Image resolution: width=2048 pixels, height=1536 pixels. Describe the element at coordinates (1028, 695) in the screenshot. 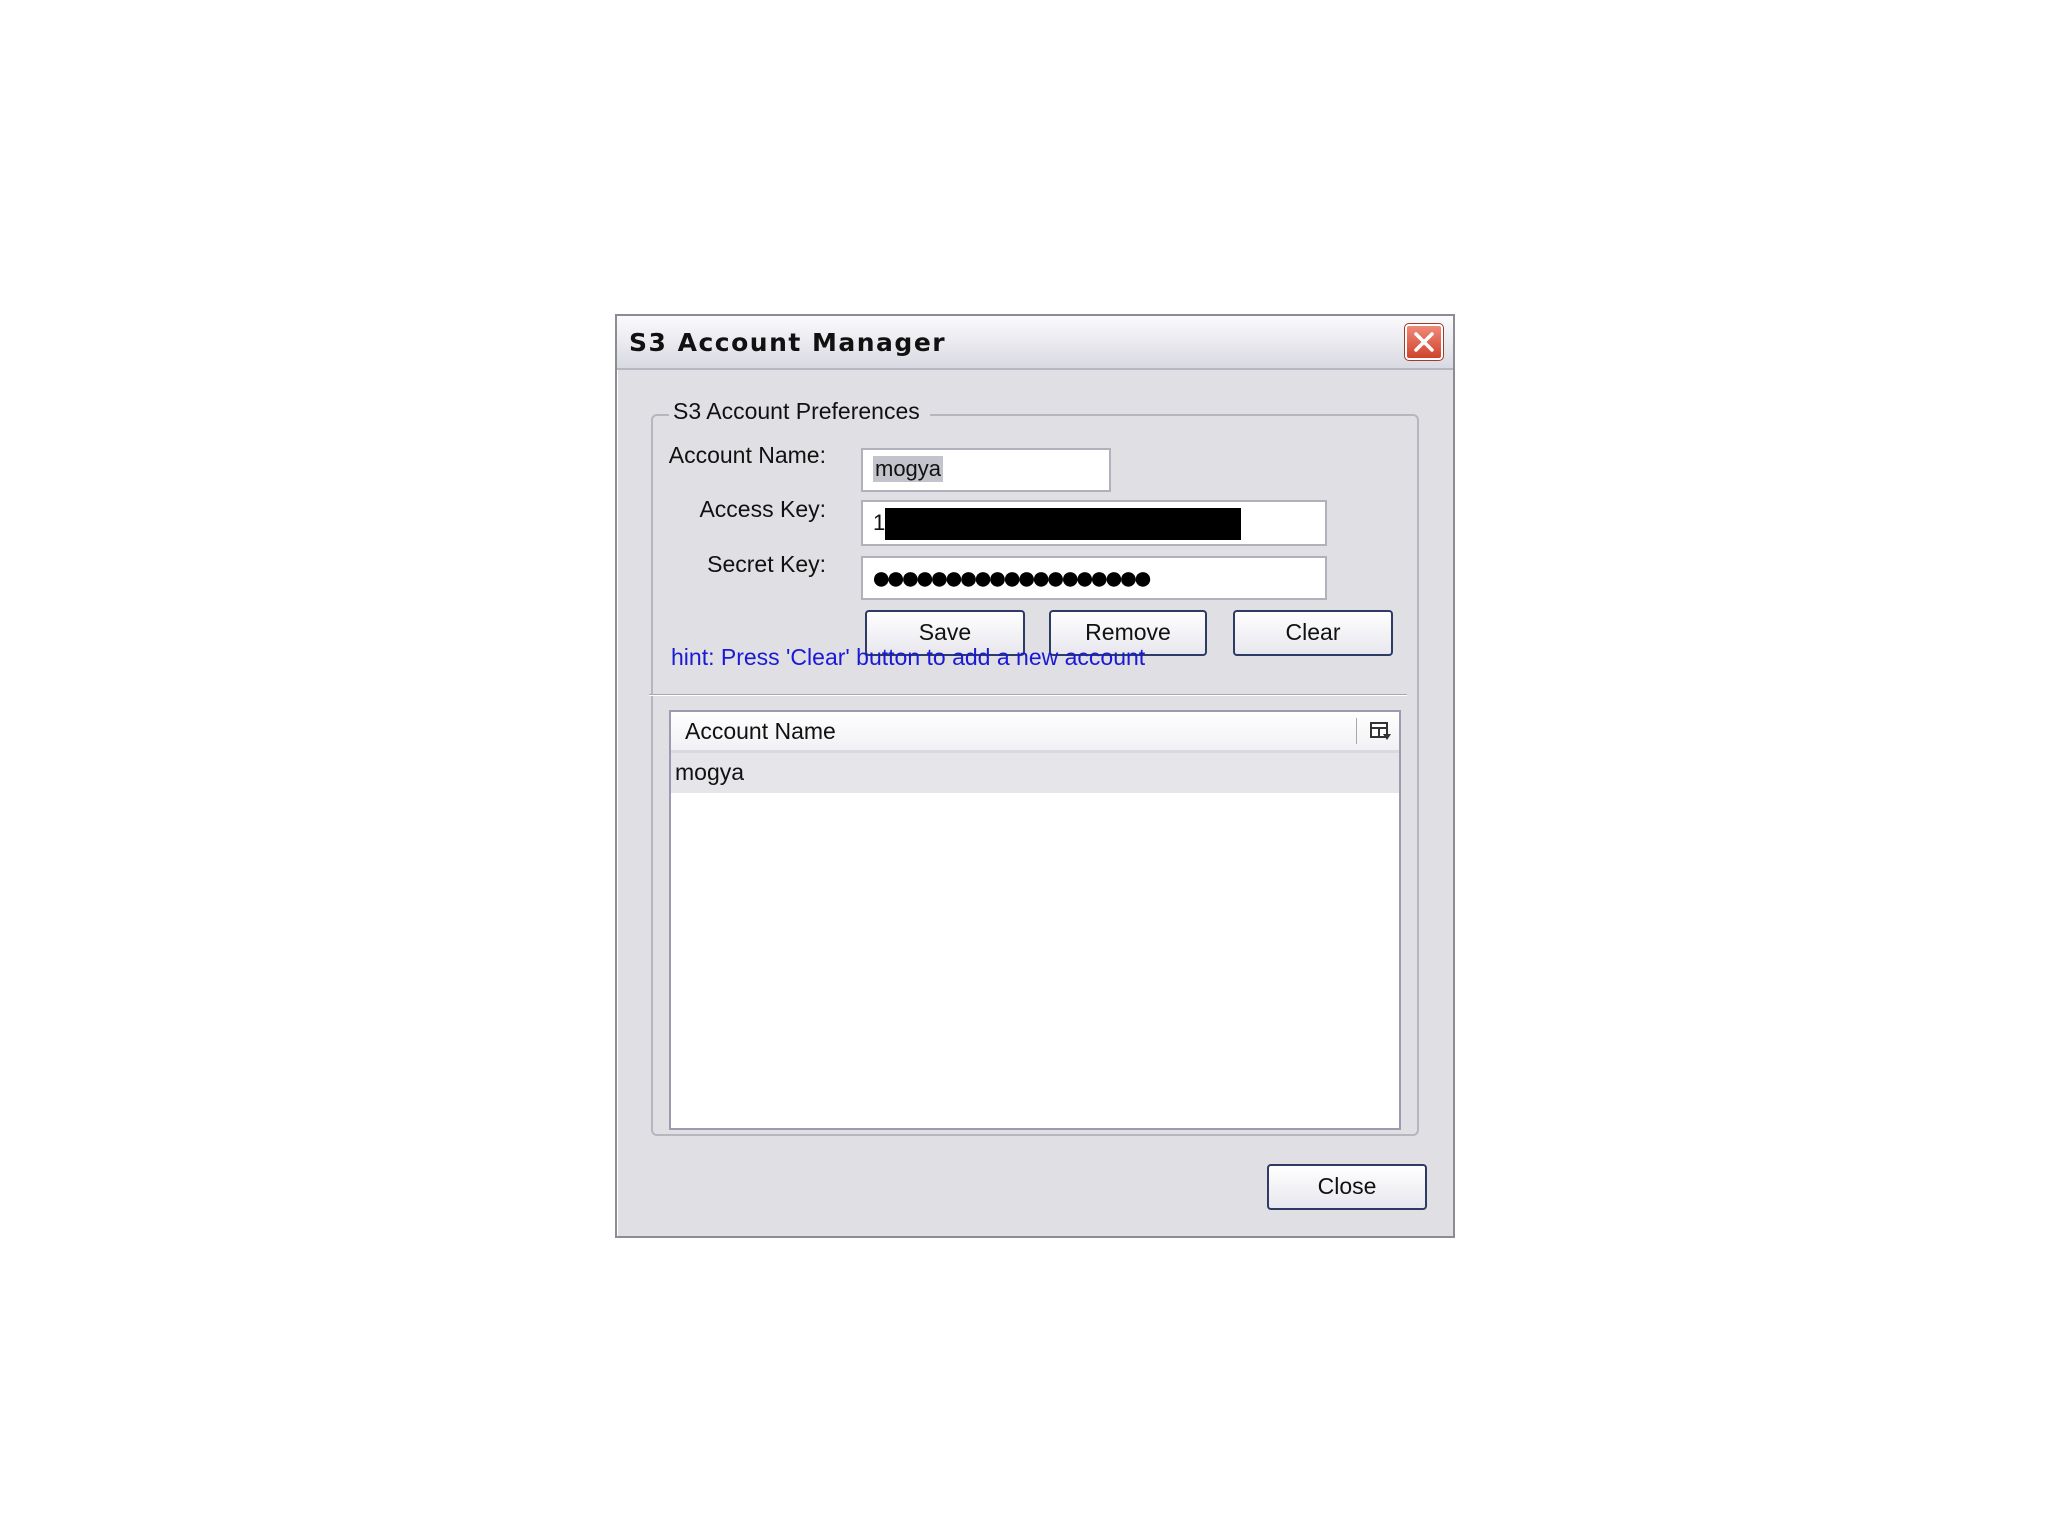

I see `separator` at that location.